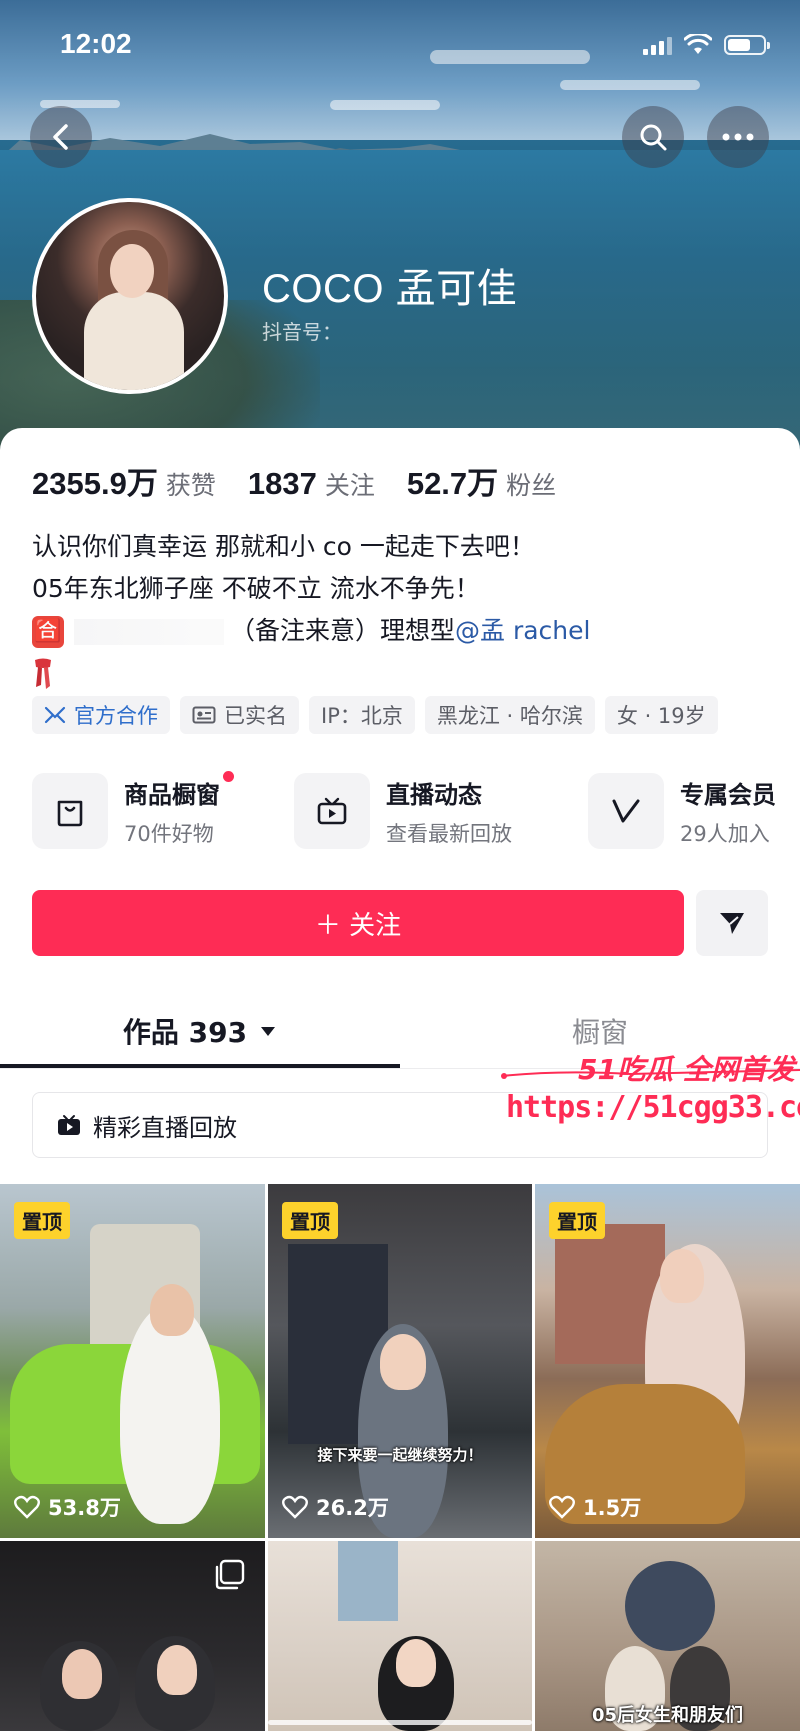 This screenshot has width=800, height=1731. Describe the element at coordinates (256, 588) in the screenshot. I see `bio-line-2: 05年东北狮子座 不破不立 流水不争先！` at that location.